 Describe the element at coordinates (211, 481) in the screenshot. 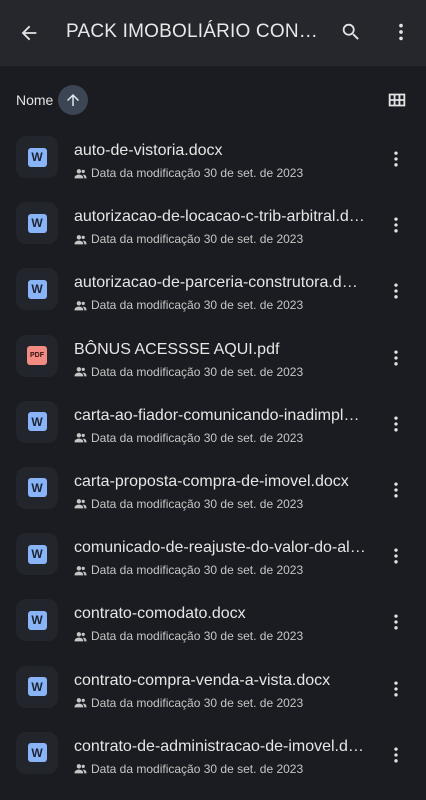

I see `file-name: carta-proposta-compra-de-imovel.docx` at that location.